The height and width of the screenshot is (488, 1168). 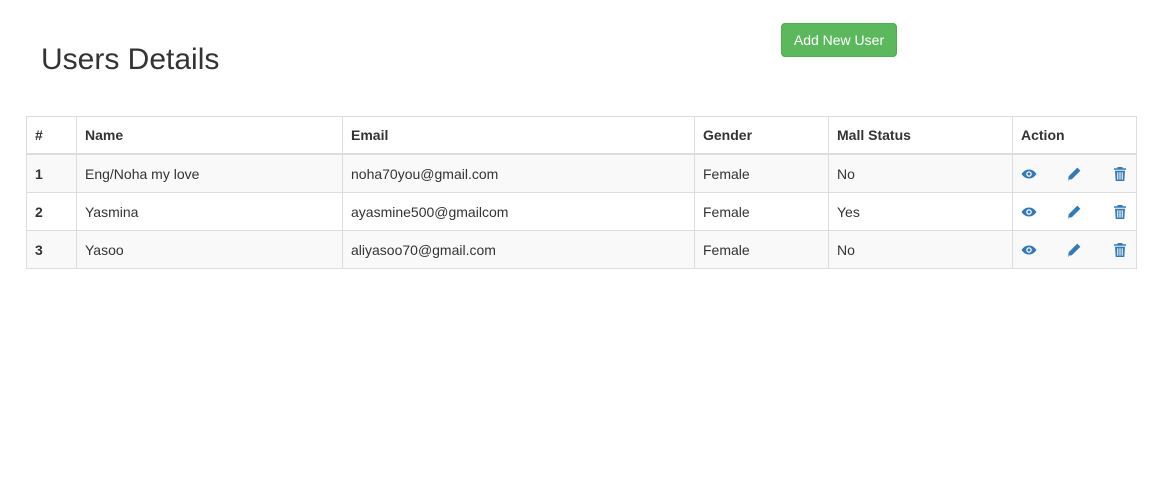 What do you see at coordinates (130, 59) in the screenshot?
I see `page-title: Users Details` at bounding box center [130, 59].